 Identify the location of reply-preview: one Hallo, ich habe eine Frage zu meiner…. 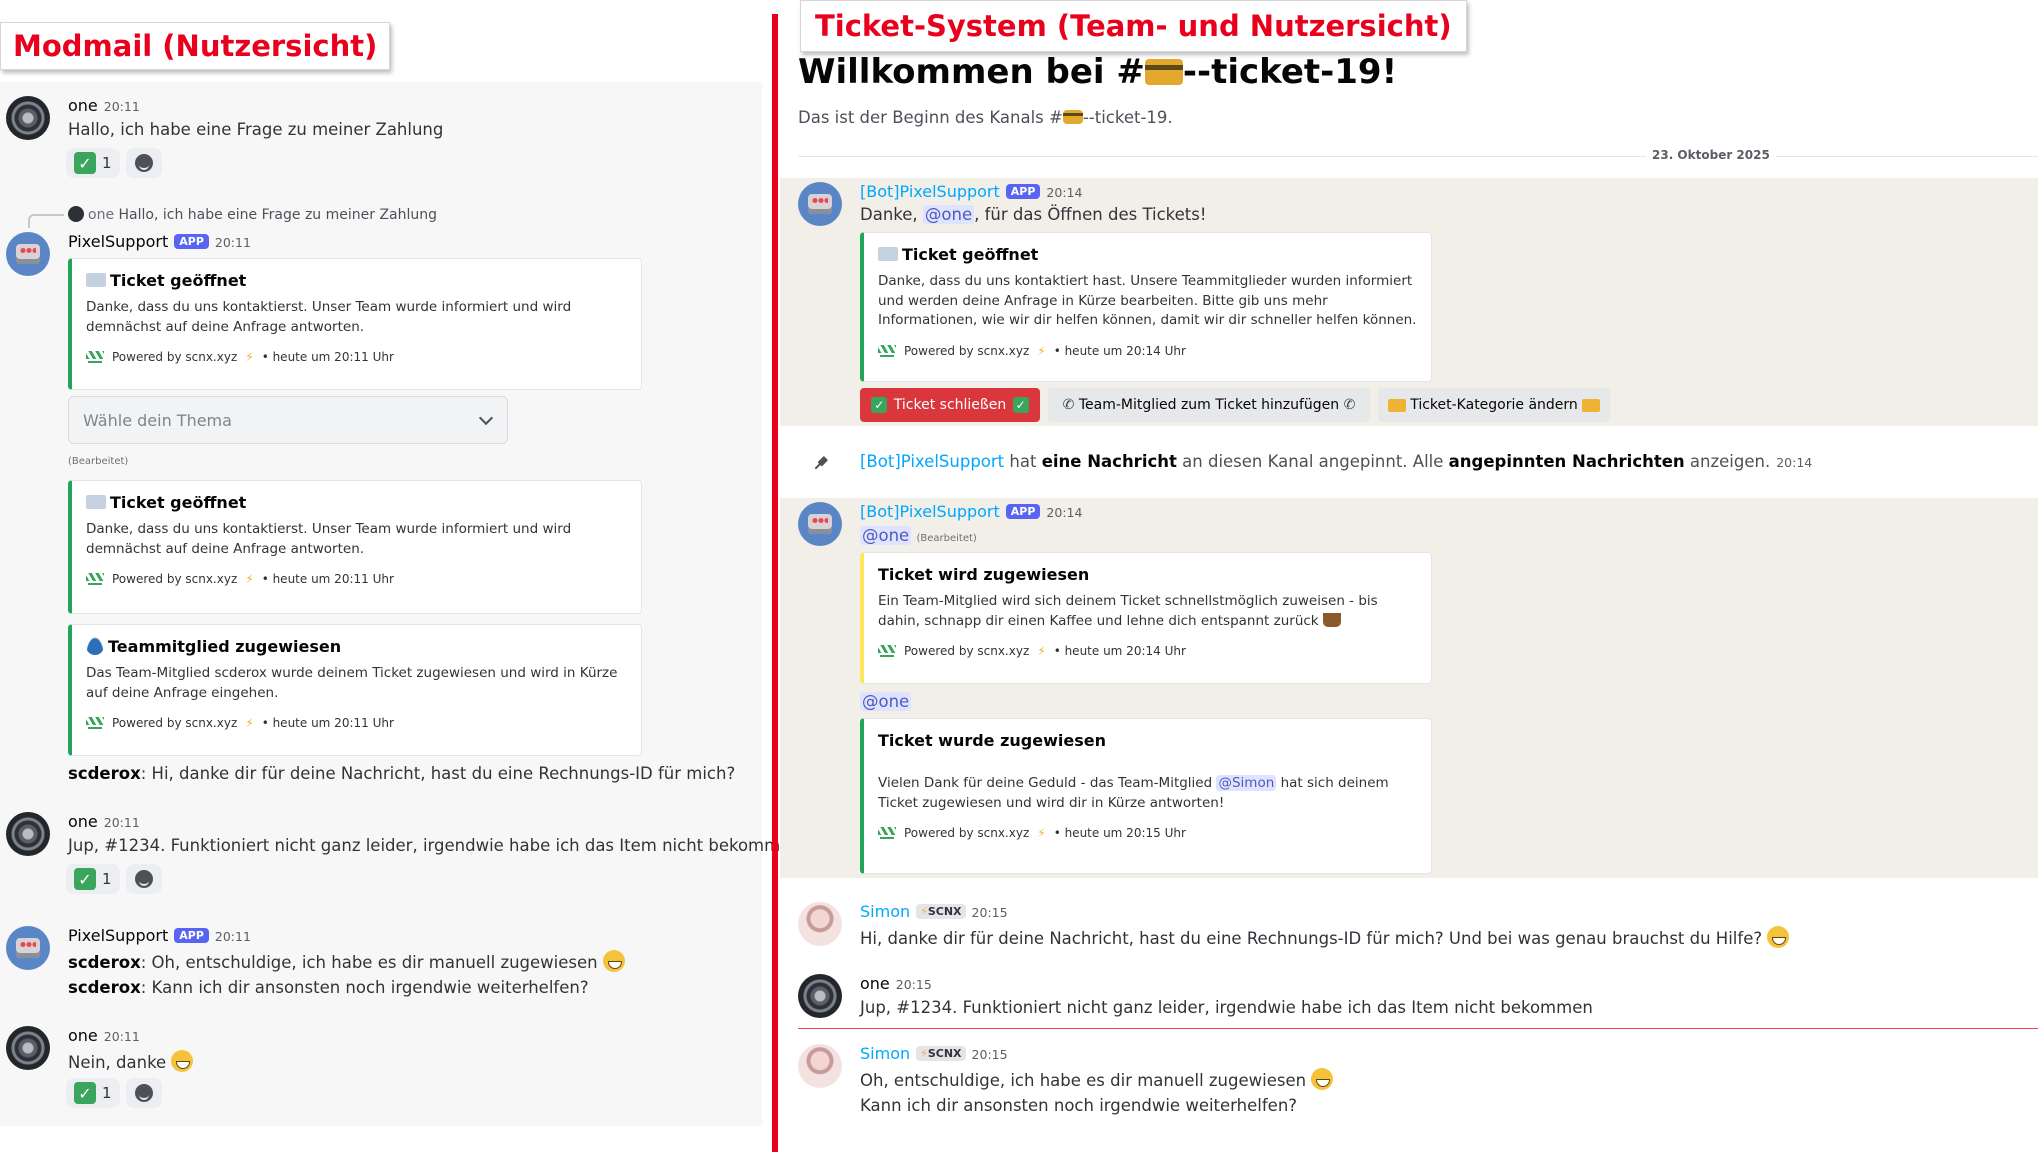
(252, 214).